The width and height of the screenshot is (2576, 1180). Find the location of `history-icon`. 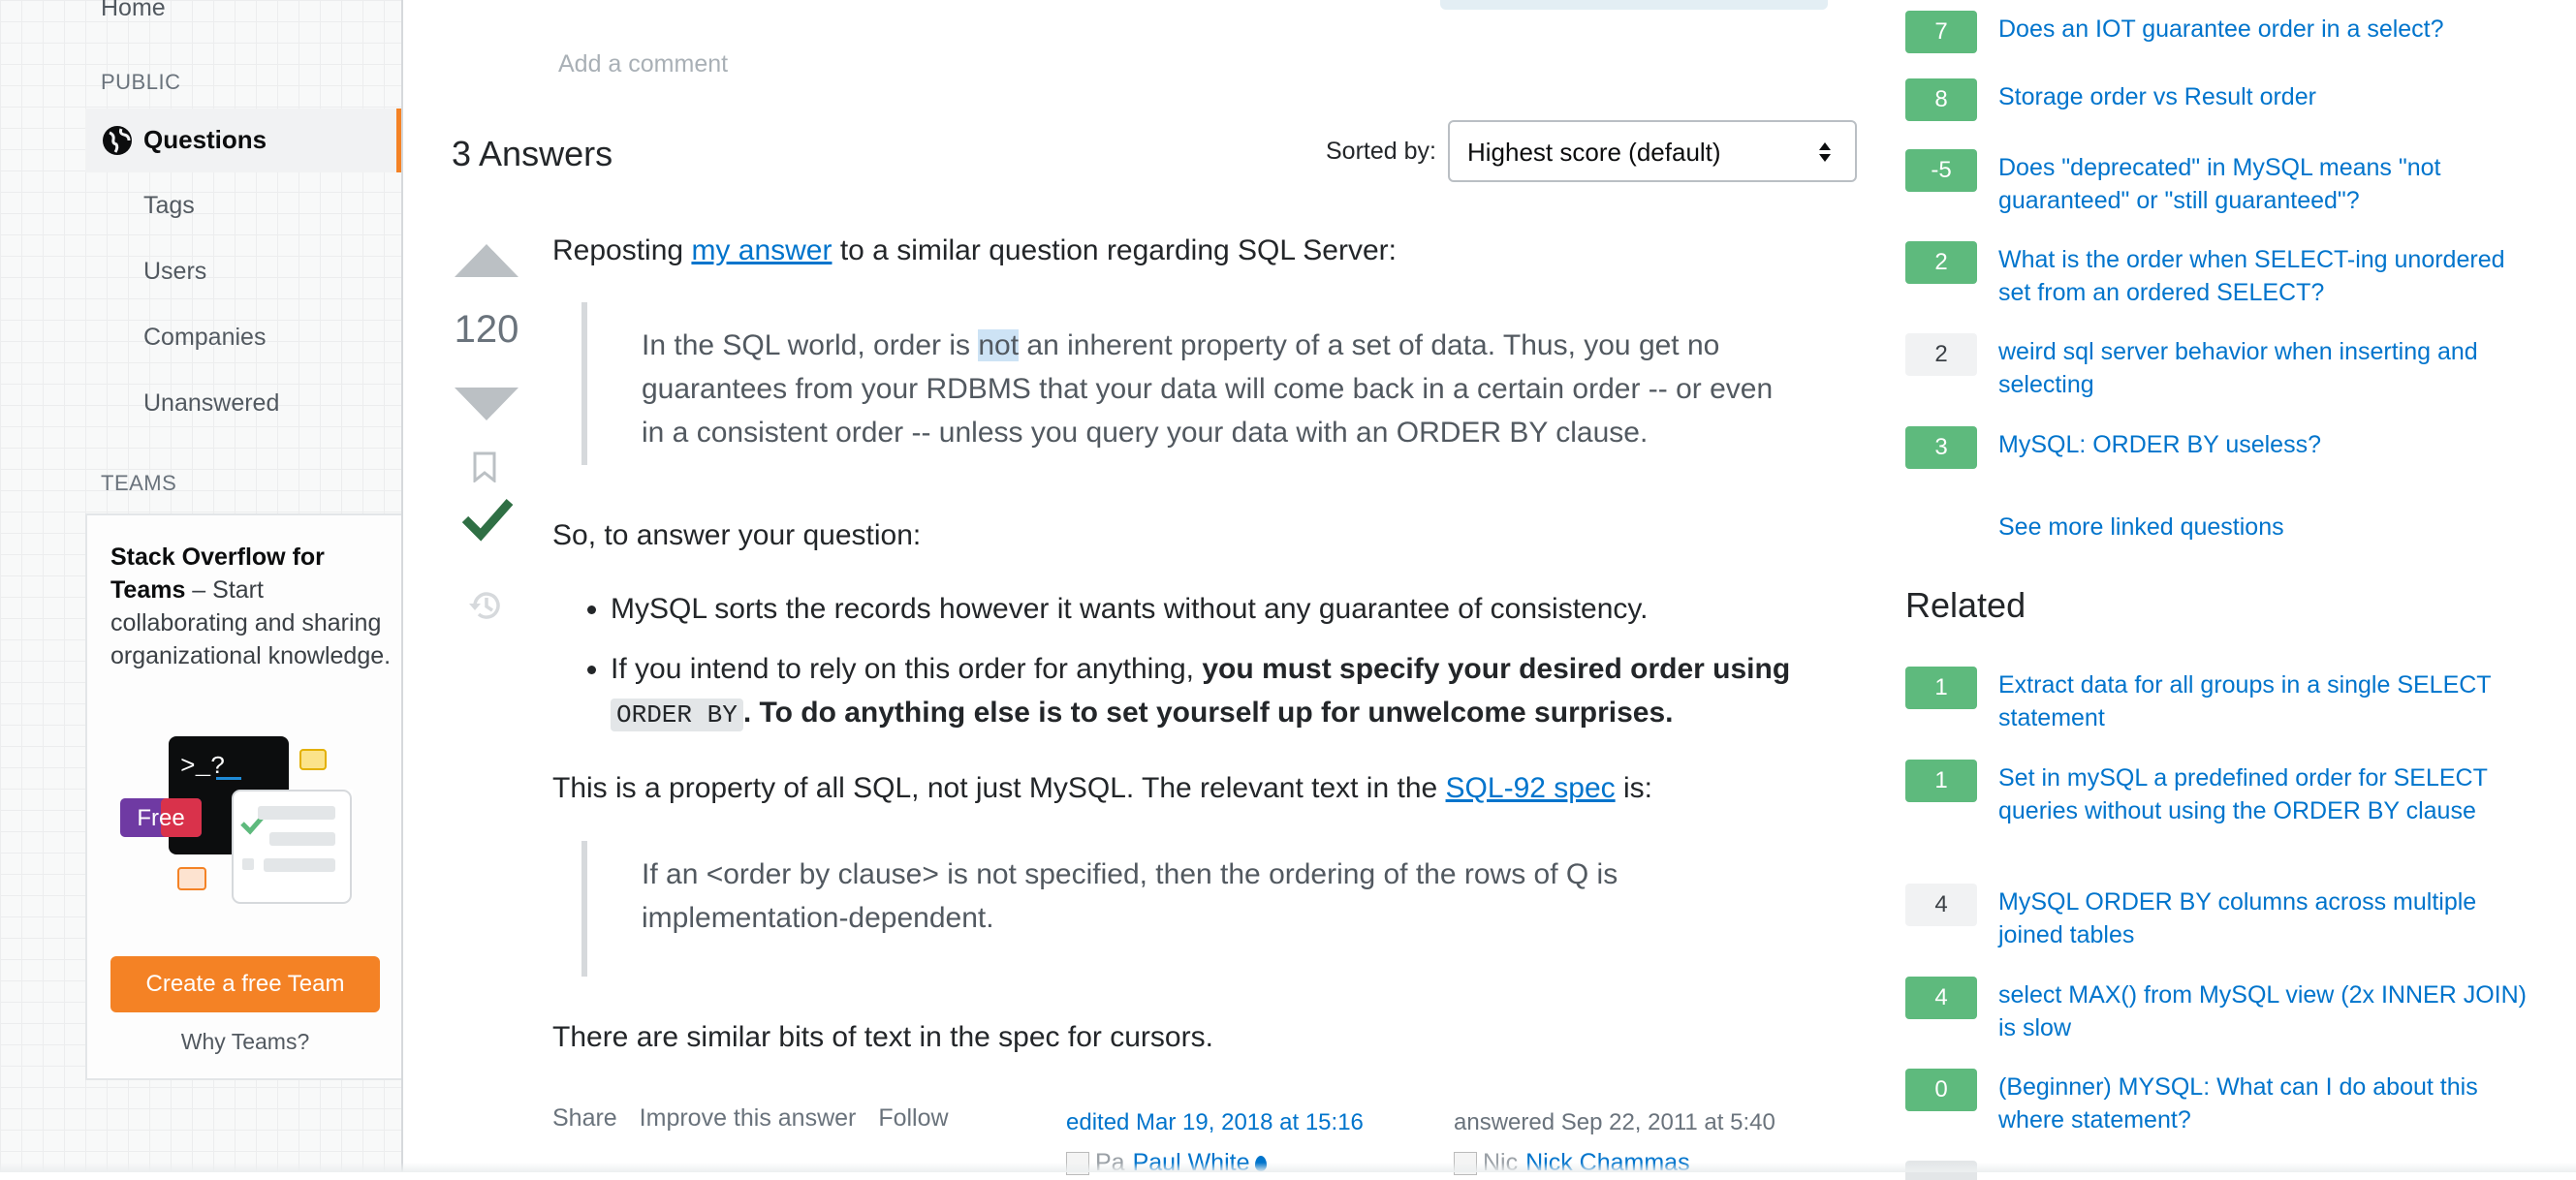

history-icon is located at coordinates (485, 606).